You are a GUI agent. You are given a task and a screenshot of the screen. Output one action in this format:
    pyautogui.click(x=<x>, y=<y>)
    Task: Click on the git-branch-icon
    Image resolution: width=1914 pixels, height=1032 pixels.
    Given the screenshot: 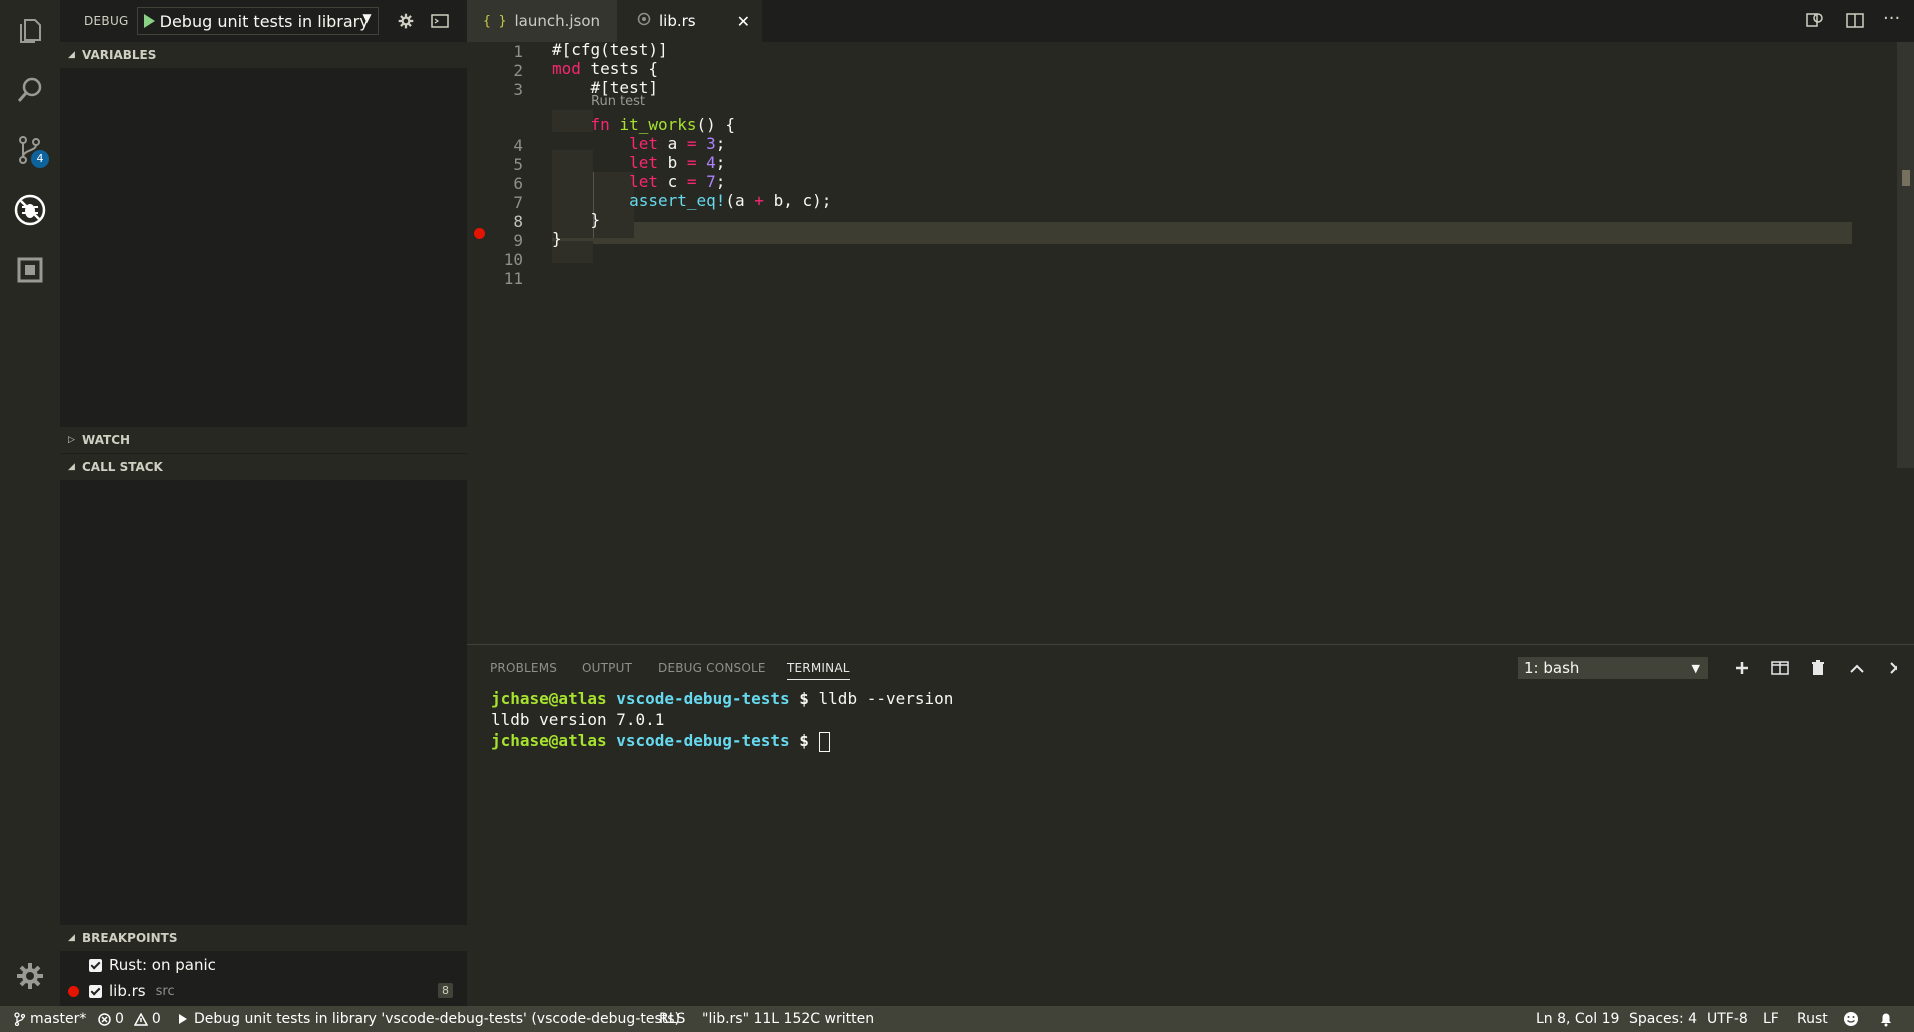 What is the action you would take?
    pyautogui.click(x=20, y=1019)
    